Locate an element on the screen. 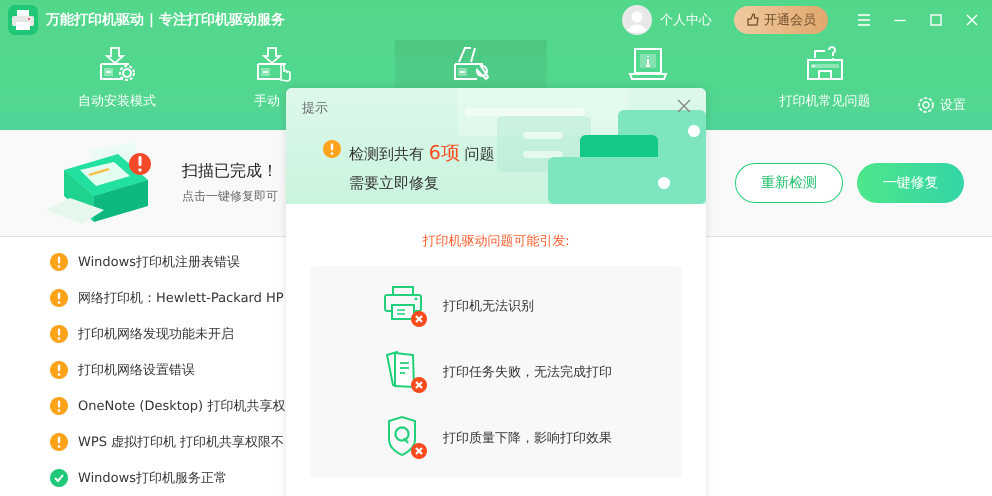  consequences-title: 打印机驱动问题可能引发: is located at coordinates (496, 241).